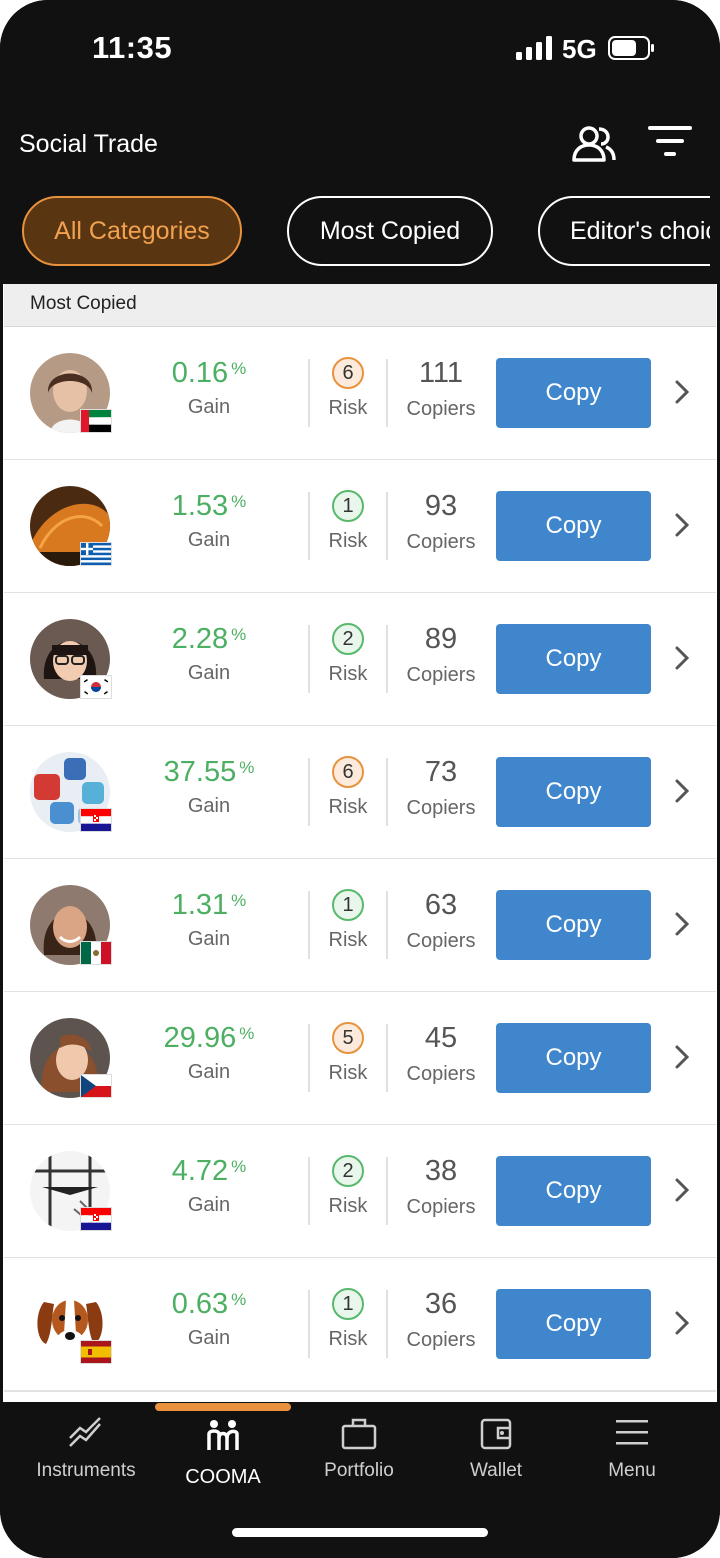  I want to click on copiers-stat: 38 Copiers, so click(441, 1187).